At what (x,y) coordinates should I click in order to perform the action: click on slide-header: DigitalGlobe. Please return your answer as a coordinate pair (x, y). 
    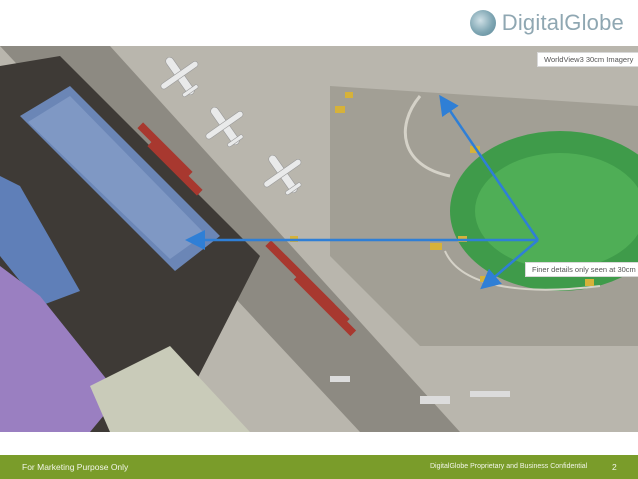
    Looking at the image, I should click on (319, 23).